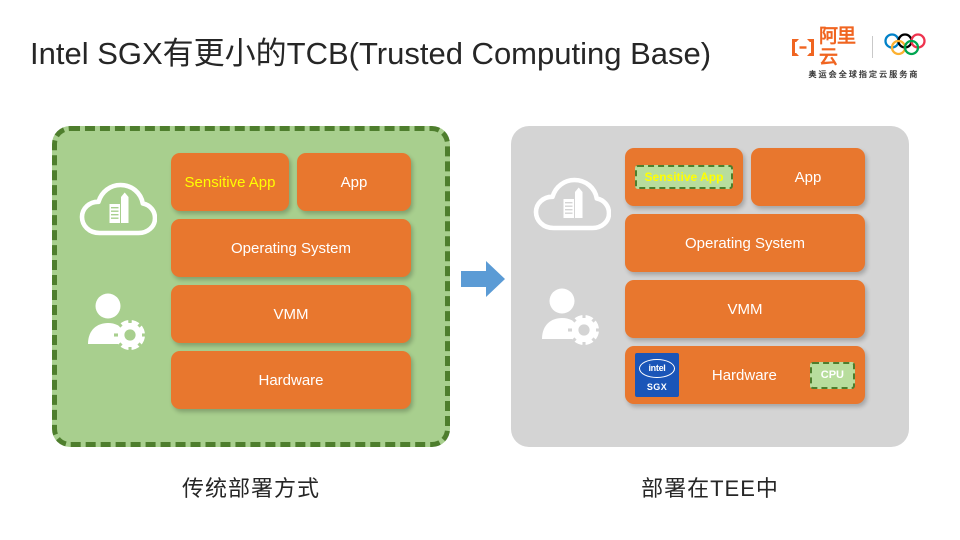  What do you see at coordinates (291, 380) in the screenshot?
I see `box-hardware: Hardware` at bounding box center [291, 380].